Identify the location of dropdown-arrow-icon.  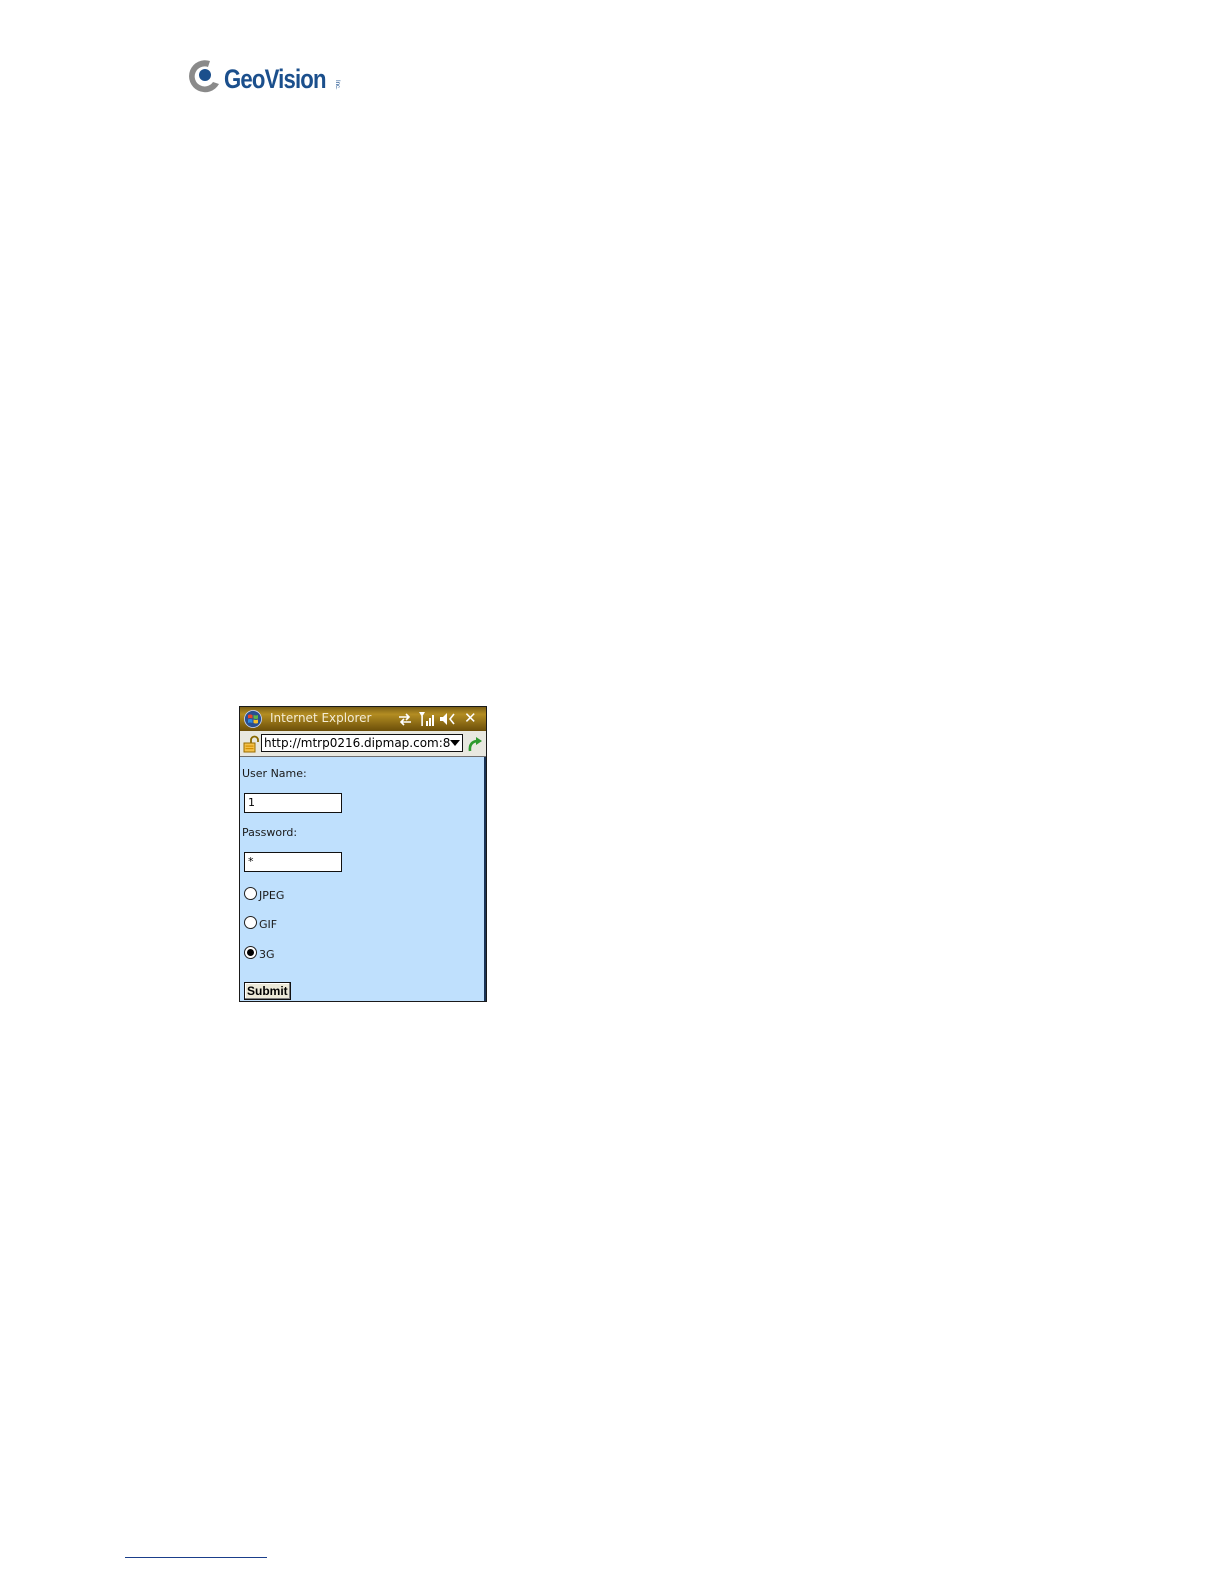
(455, 743).